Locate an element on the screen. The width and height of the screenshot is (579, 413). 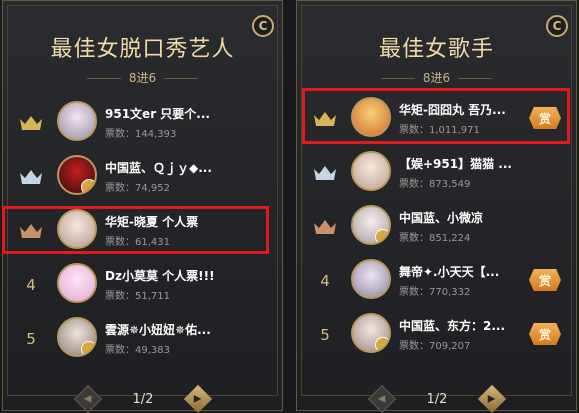
rank-row: 5 雲源✵小妞妞✵佑... 票数：49,383 is located at coordinates (142, 339).